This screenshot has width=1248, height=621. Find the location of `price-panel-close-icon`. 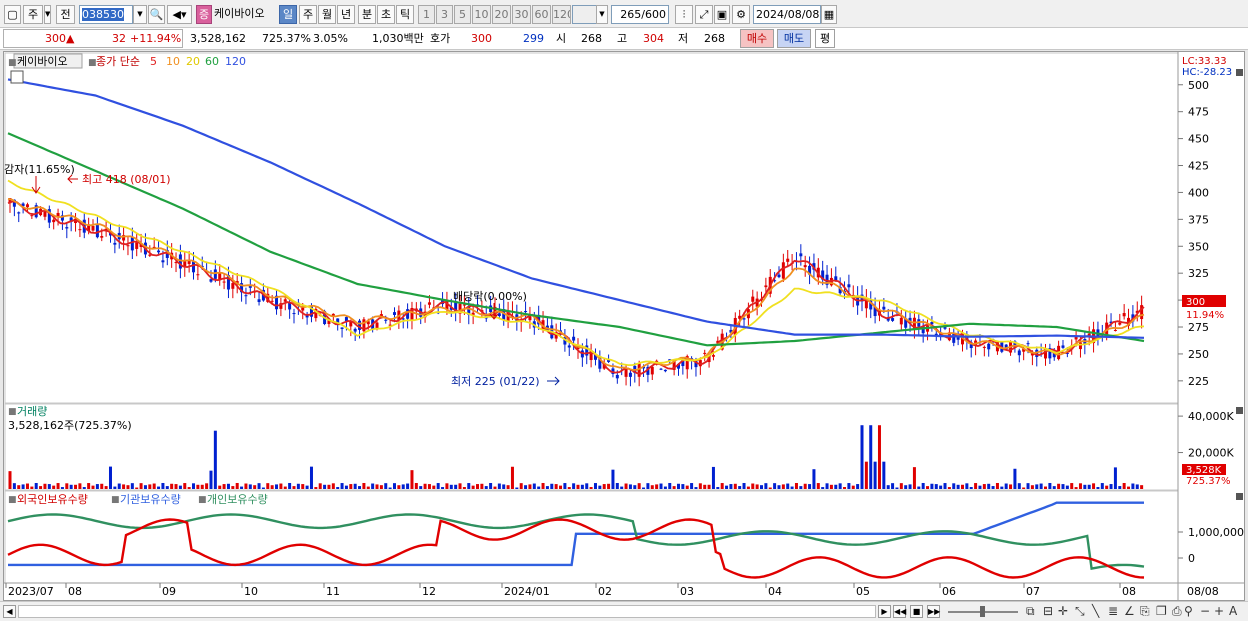

price-panel-close-icon is located at coordinates (1239, 72).